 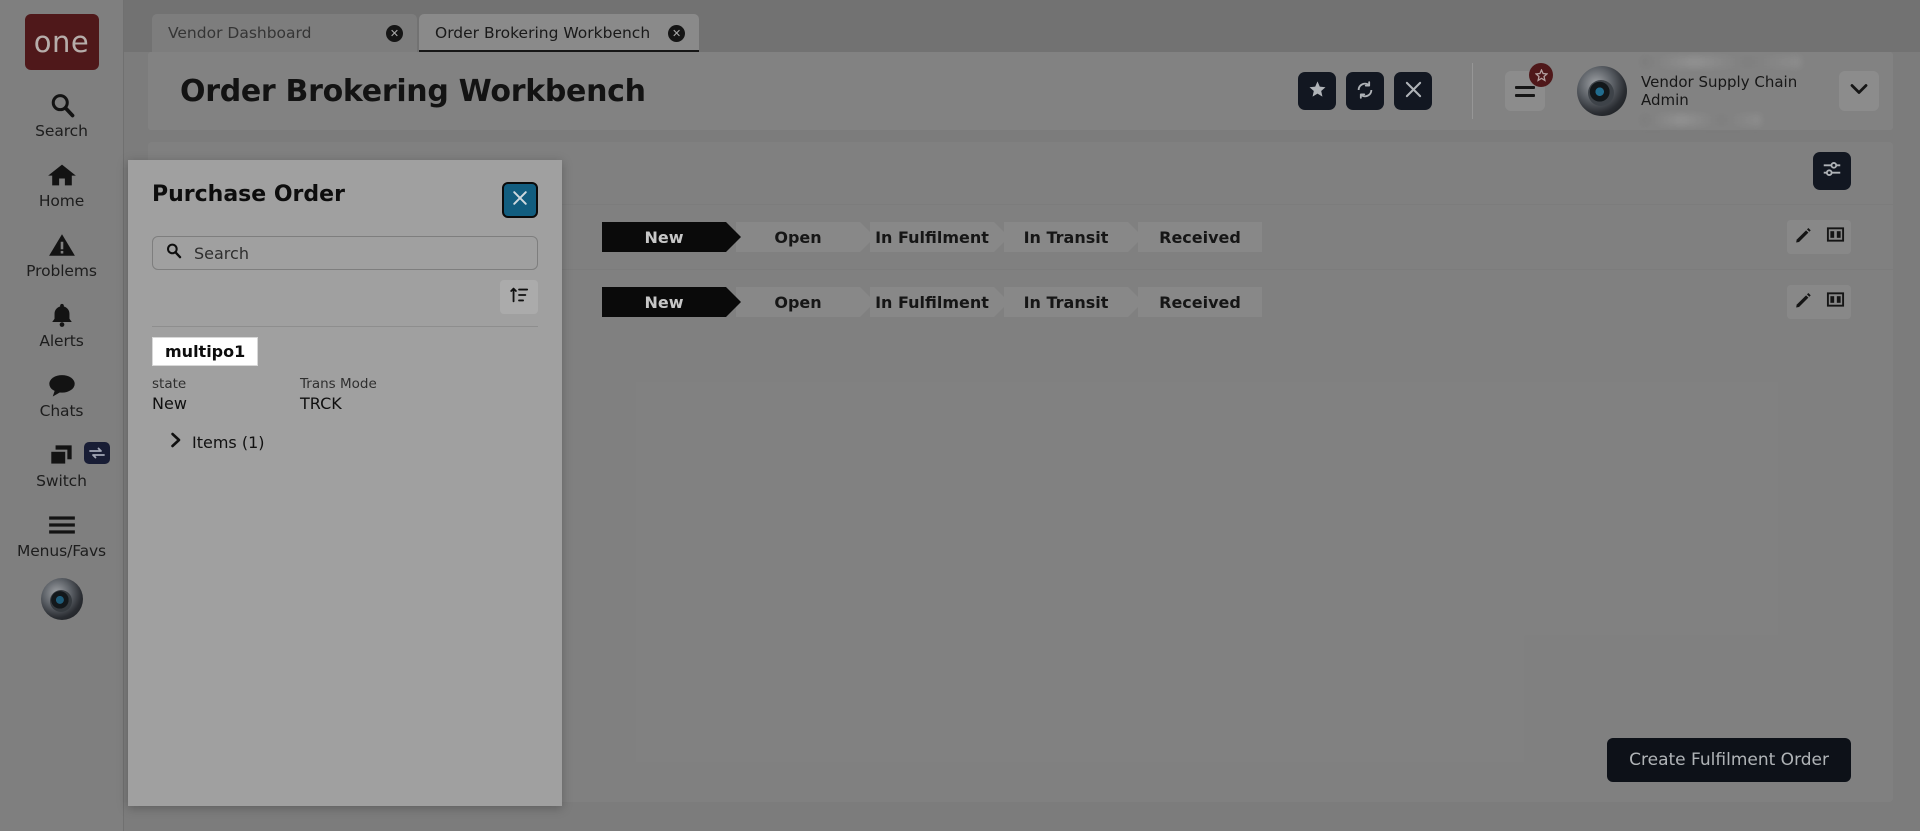 What do you see at coordinates (374, 395) in the screenshot?
I see `field-trans-mode: Trans Mode TRCK` at bounding box center [374, 395].